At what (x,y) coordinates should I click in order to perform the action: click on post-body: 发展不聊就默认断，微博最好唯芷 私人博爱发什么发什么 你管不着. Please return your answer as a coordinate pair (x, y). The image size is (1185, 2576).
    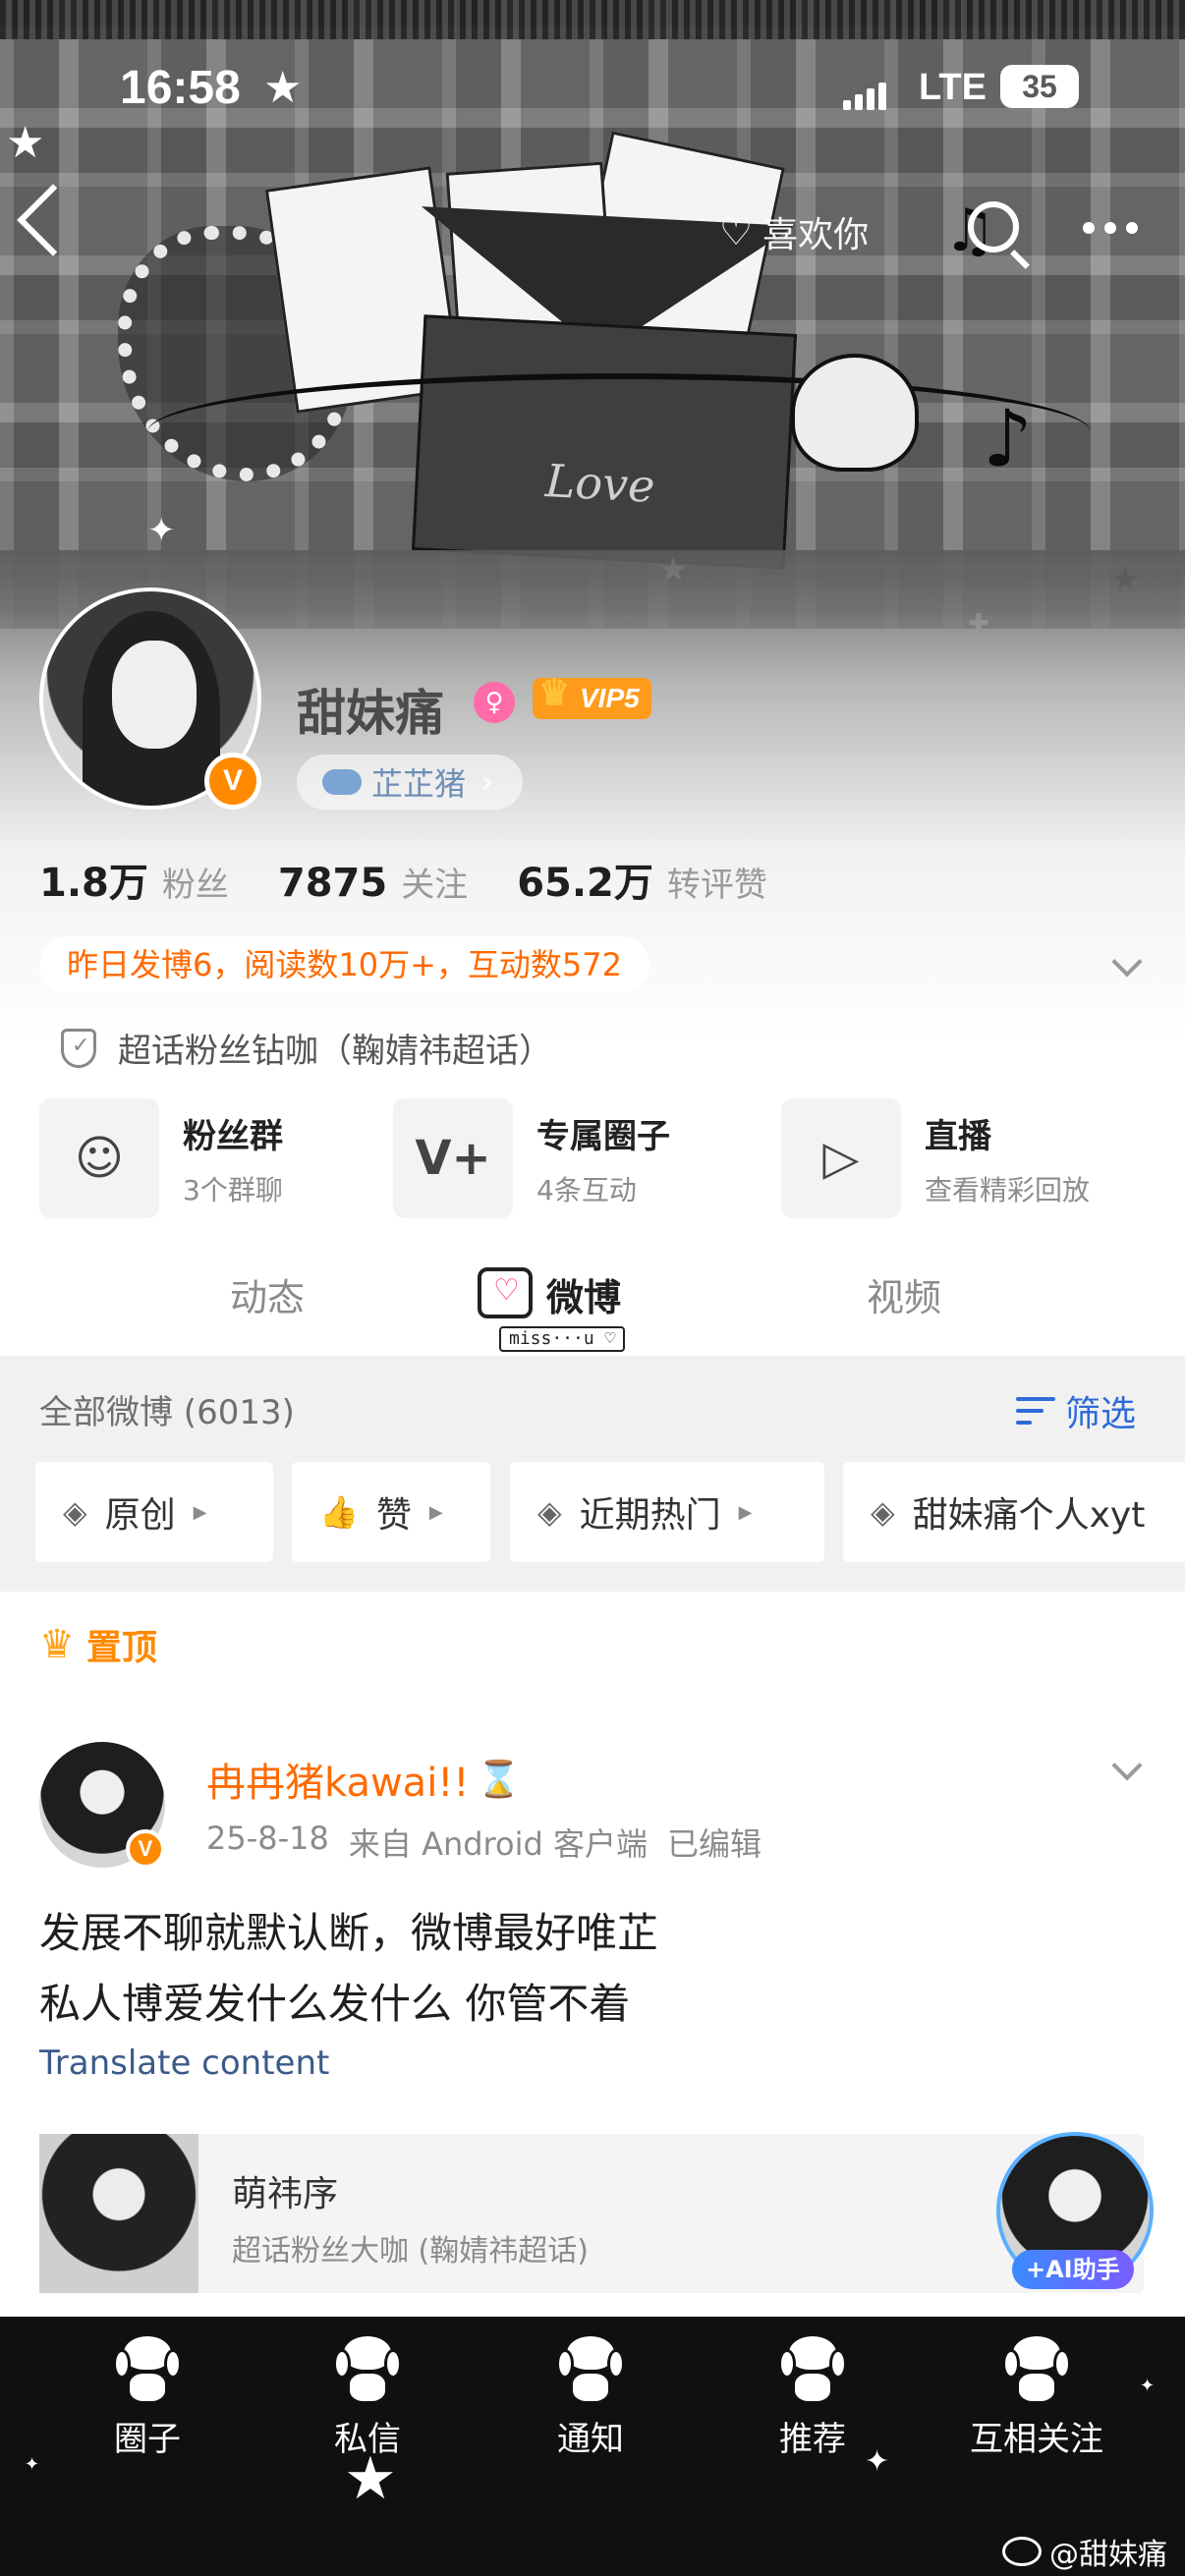
    Looking at the image, I should click on (349, 1969).